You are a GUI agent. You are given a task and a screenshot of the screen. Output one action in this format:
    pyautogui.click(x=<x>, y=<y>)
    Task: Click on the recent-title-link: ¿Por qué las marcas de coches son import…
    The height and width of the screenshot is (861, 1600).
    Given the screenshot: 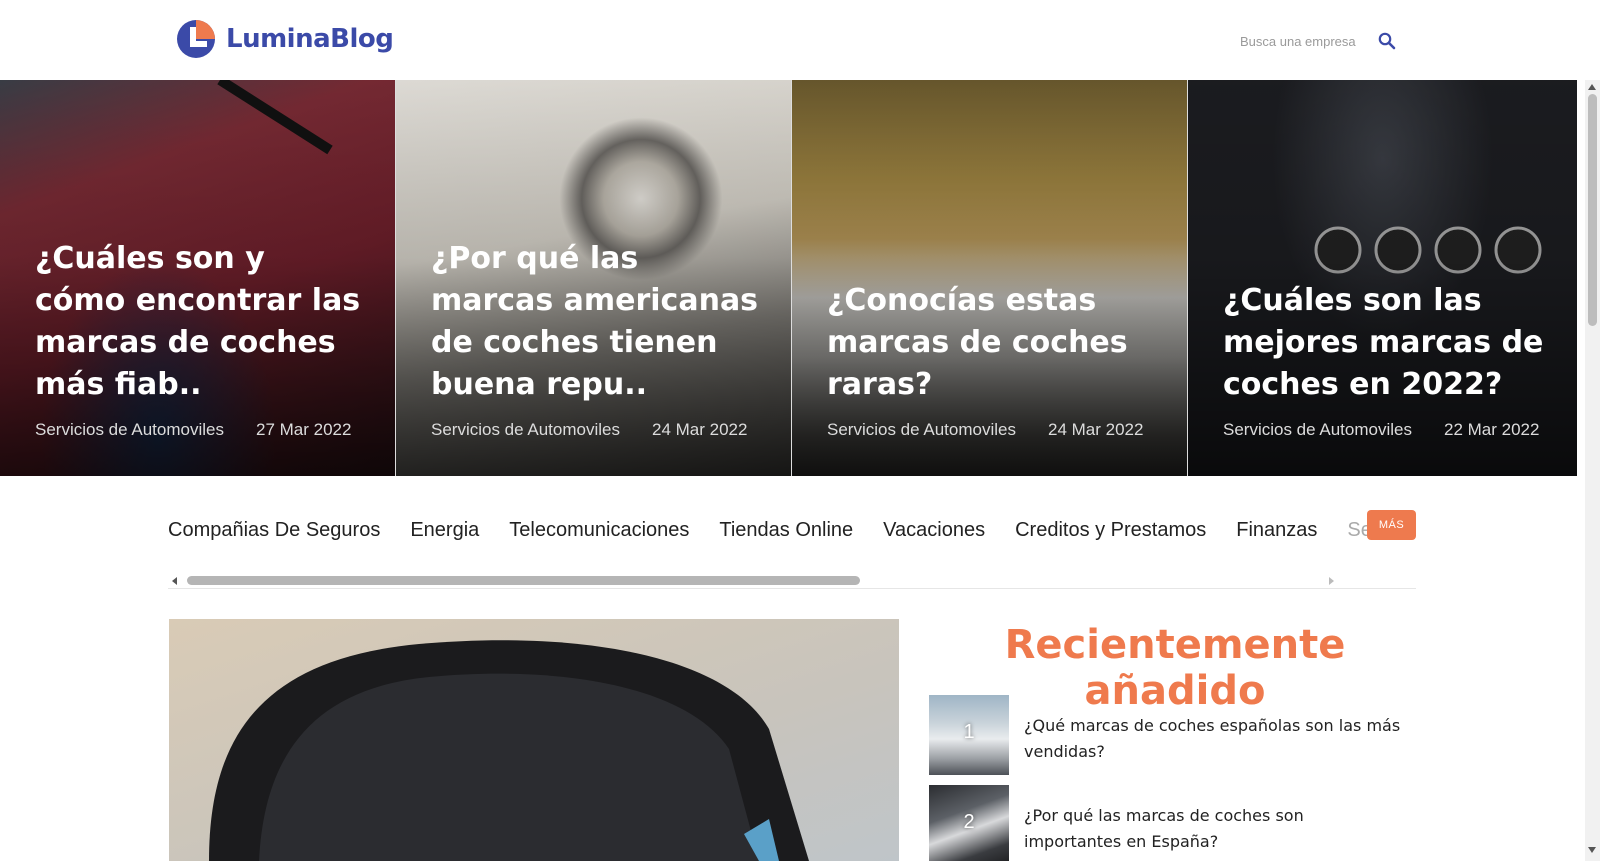 What is the action you would take?
    pyautogui.click(x=1214, y=832)
    